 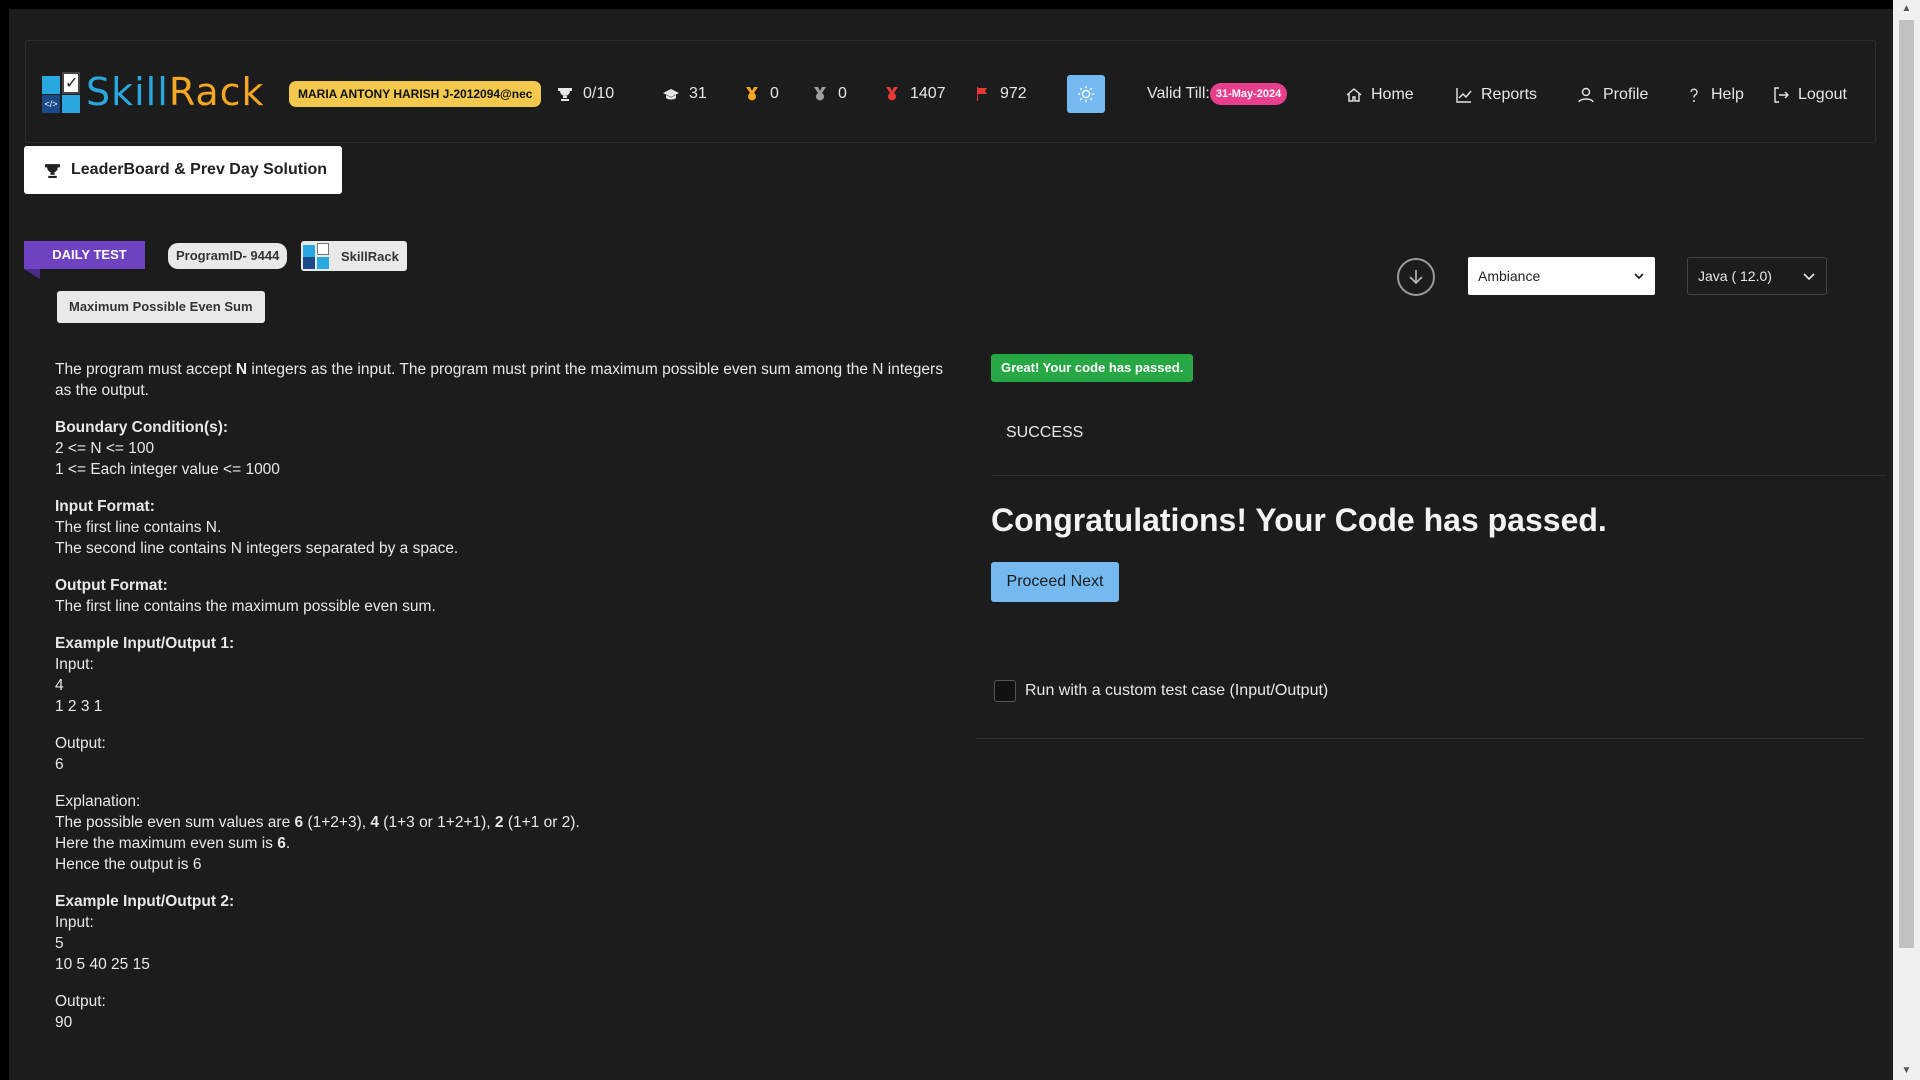 What do you see at coordinates (761, 94) in the screenshot?
I see `stat-gold: 0` at bounding box center [761, 94].